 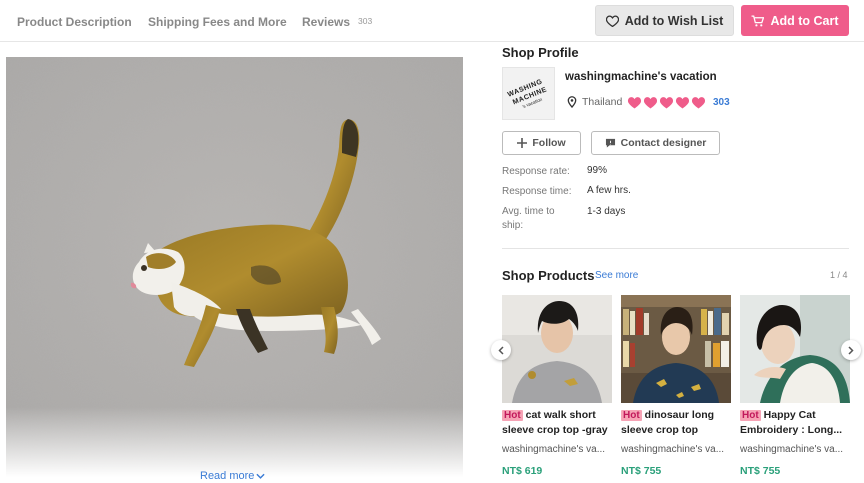 I want to click on see-more-link: See more, so click(x=616, y=275).